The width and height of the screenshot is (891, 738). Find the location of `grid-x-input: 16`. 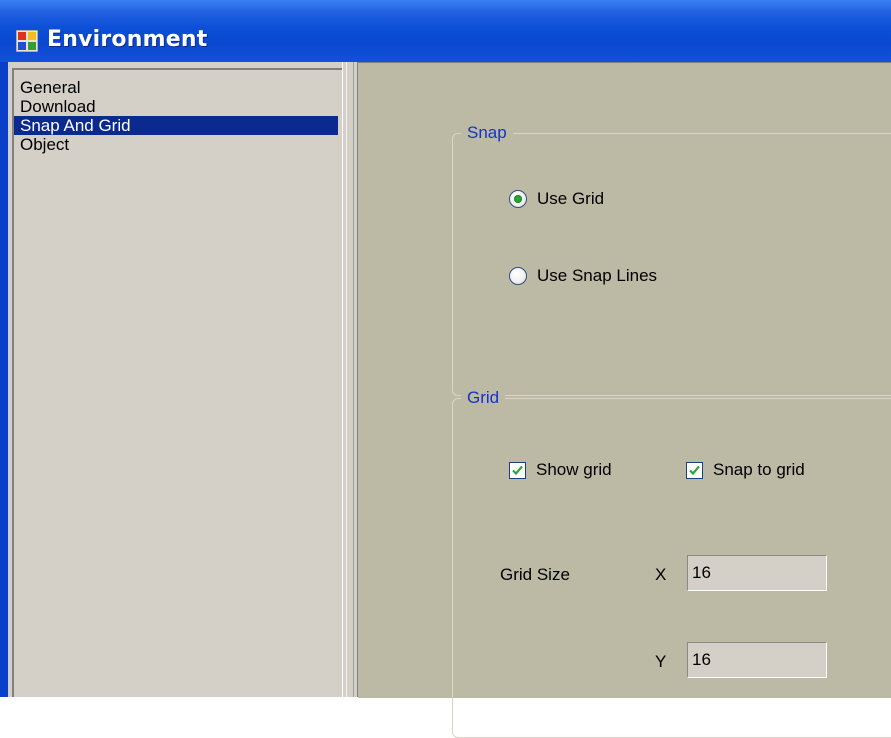

grid-x-input: 16 is located at coordinates (757, 573).